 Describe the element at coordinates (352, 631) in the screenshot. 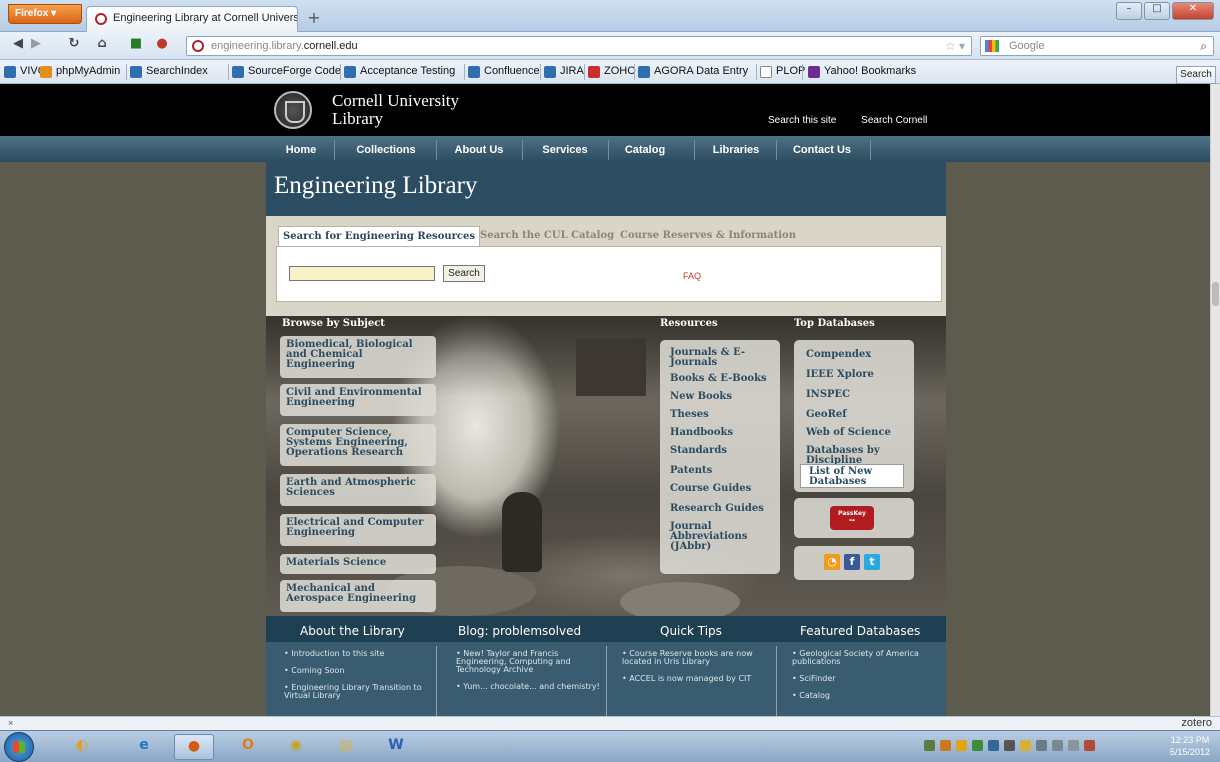

I see `about-library-heading: About the Library` at that location.